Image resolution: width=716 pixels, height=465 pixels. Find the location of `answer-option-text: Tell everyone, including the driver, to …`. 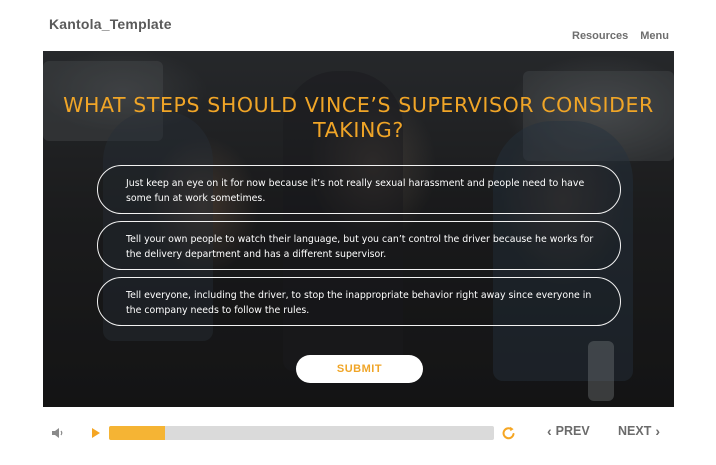

answer-option-text: Tell everyone, including the driver, to … is located at coordinates (359, 303).